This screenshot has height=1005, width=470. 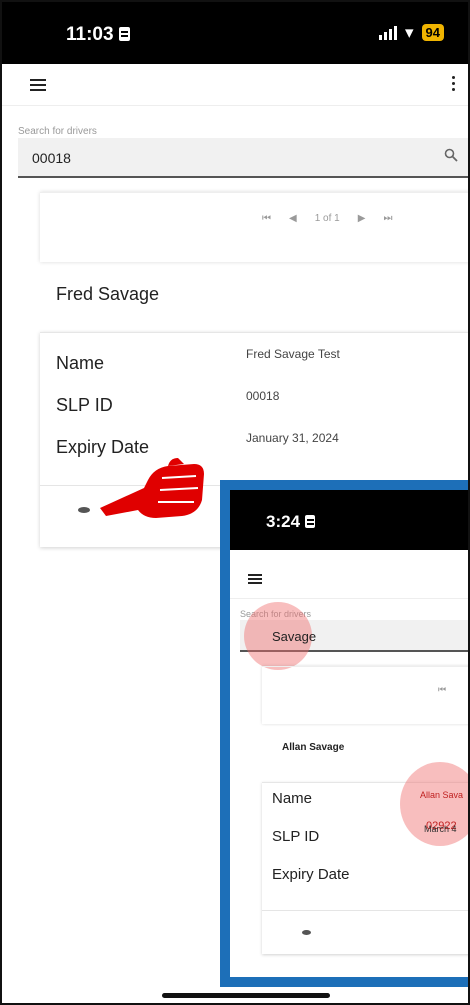 I want to click on search-input-value: 00018, so click(x=51, y=158).